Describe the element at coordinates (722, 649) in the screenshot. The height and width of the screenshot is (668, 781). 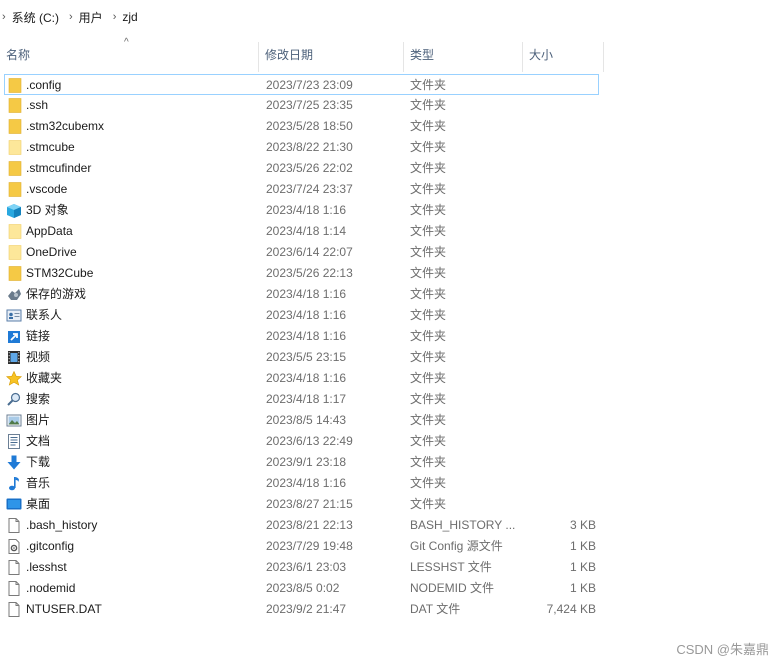
I see `watermark: CSDN @朱嘉鼎` at that location.